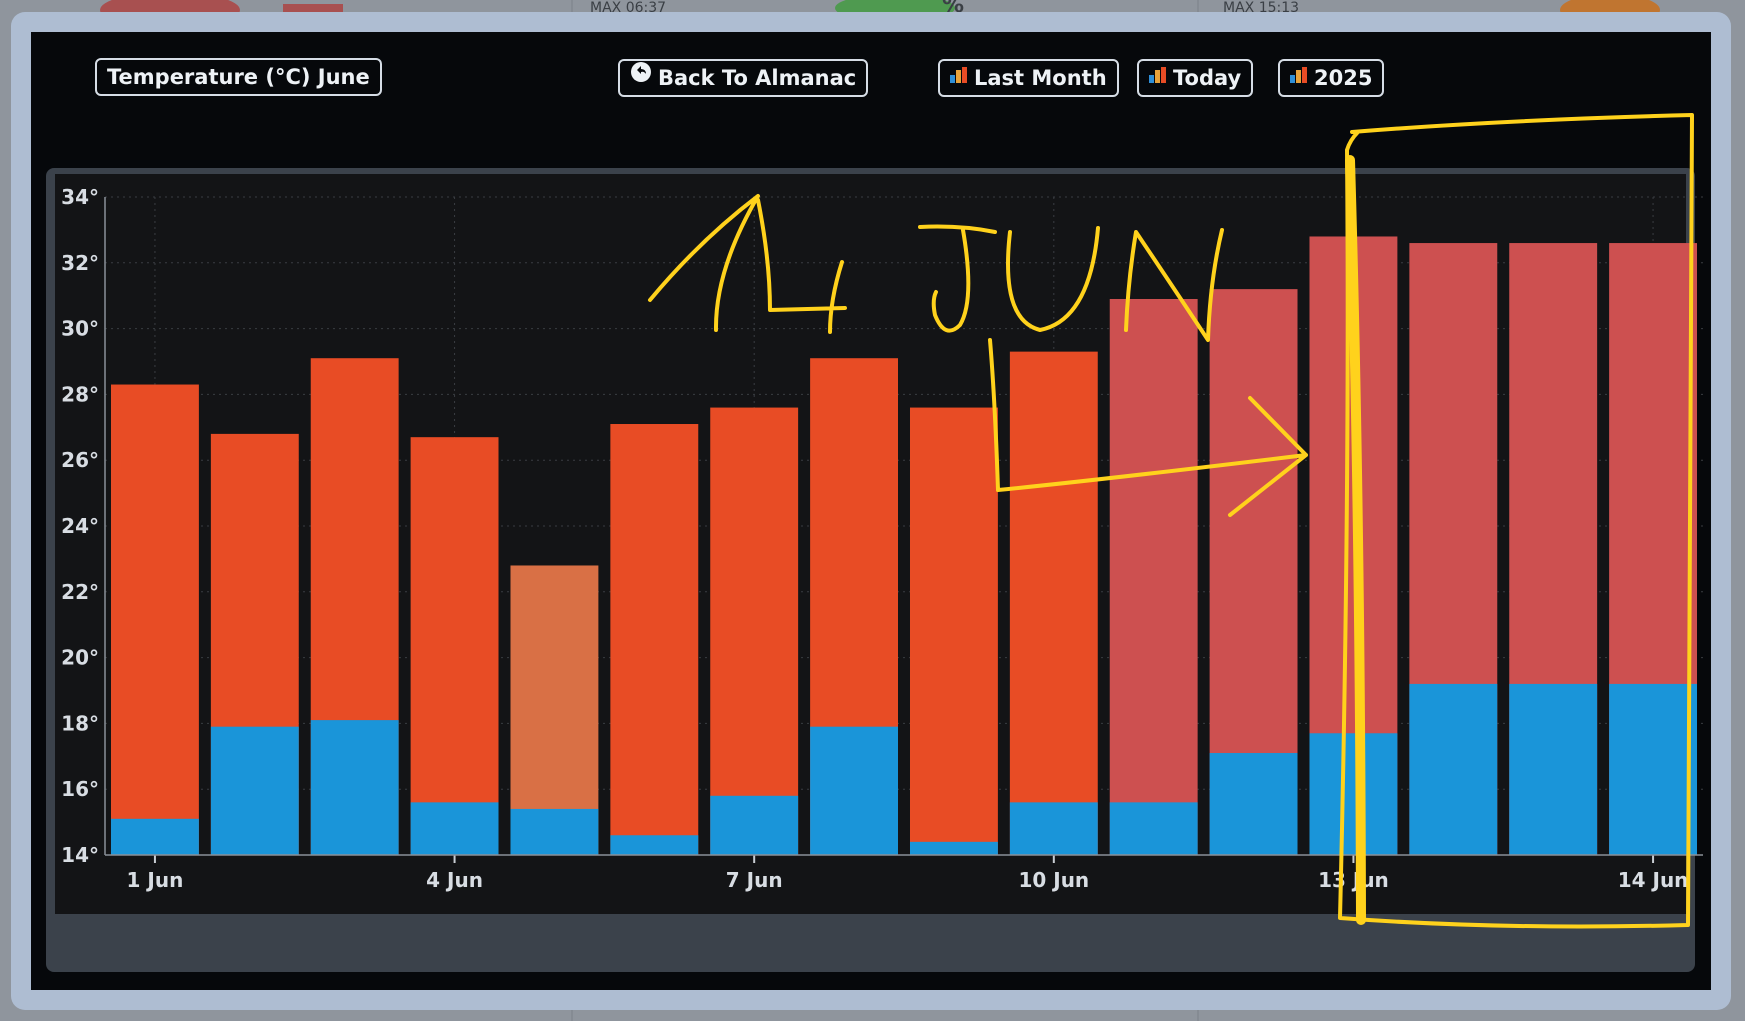  Describe the element at coordinates (80, 526) in the screenshot. I see `y-tick-label: 24°` at that location.